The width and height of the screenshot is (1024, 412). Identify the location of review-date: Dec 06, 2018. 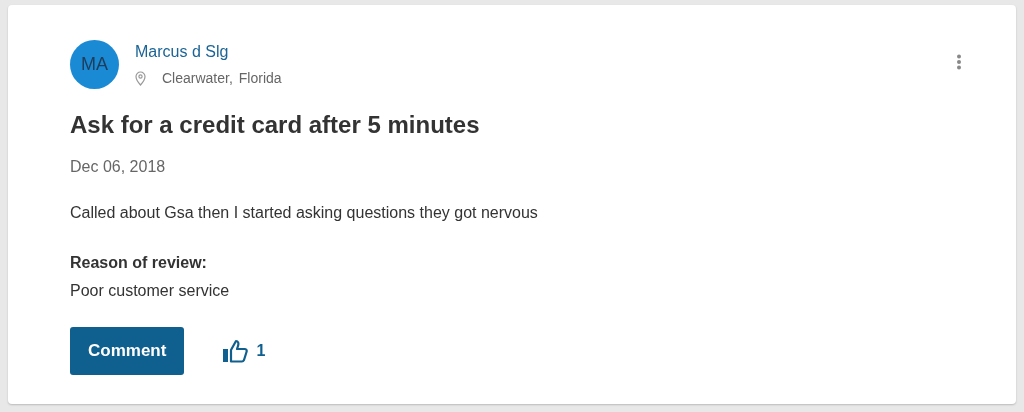
(118, 167).